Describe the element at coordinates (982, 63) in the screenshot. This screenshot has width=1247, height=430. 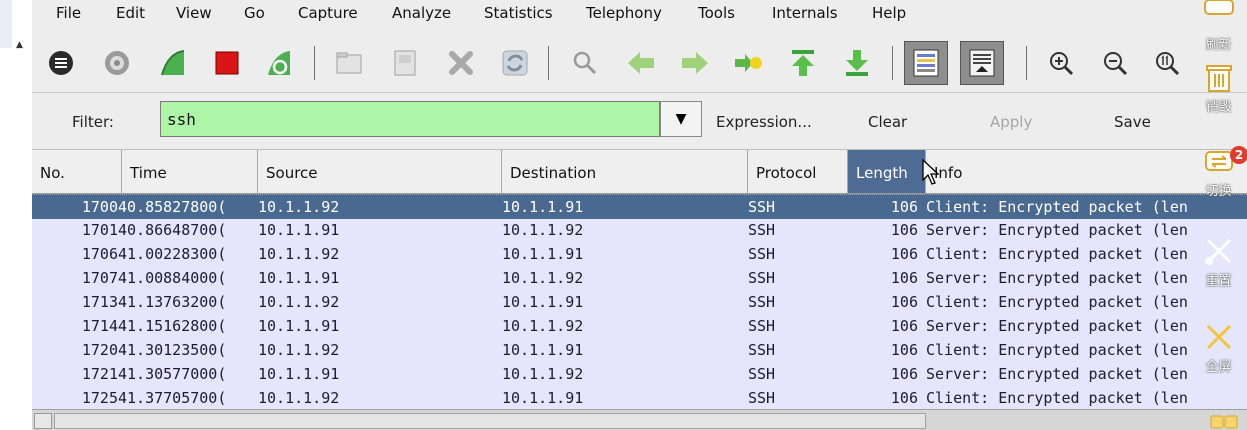
I see `auto-scroll-icon` at that location.